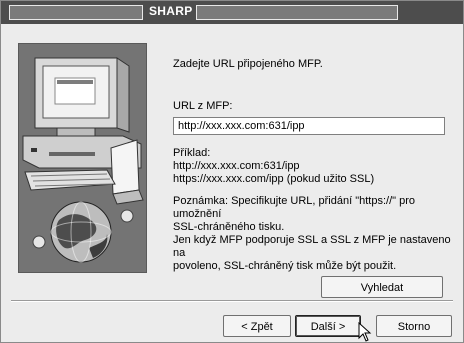  Describe the element at coordinates (297, 12) in the screenshot. I see `title-bar-decoration-right` at that location.